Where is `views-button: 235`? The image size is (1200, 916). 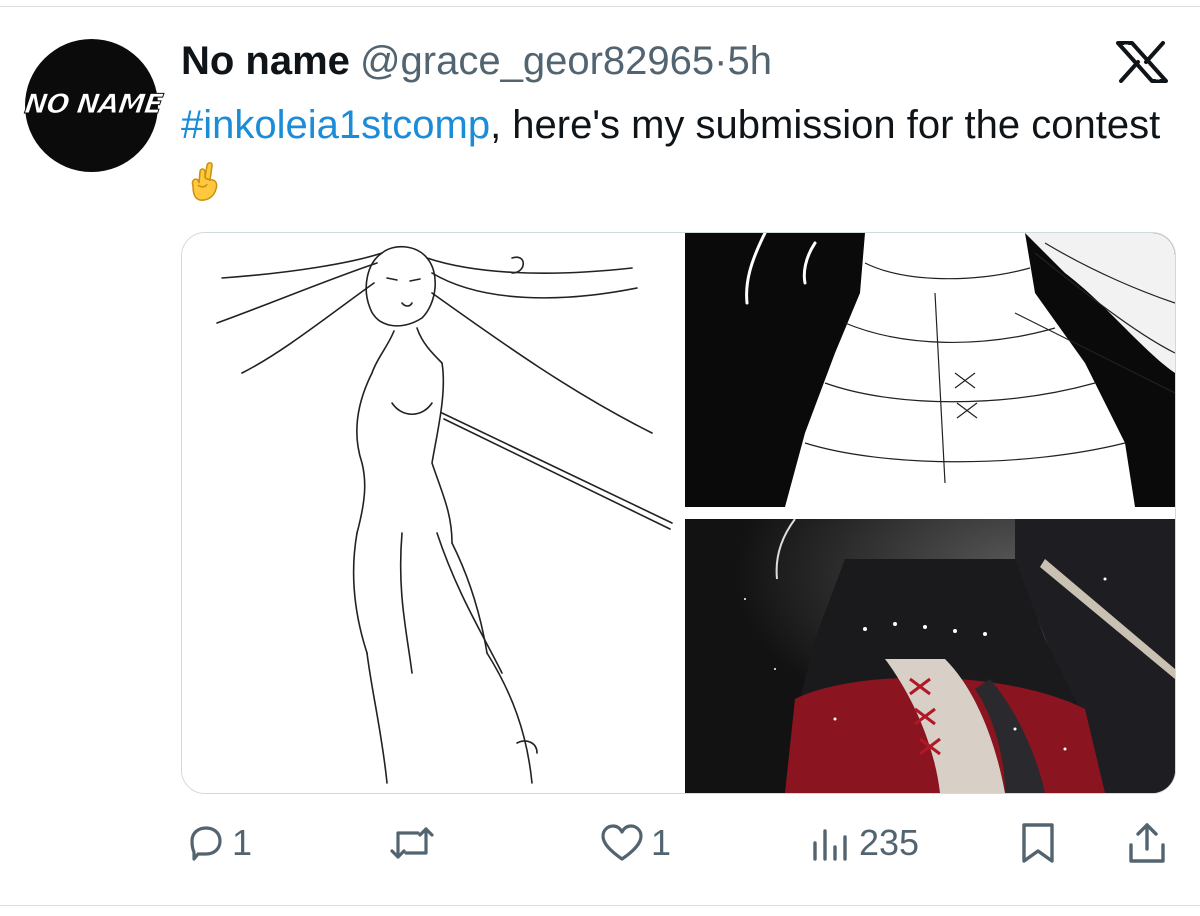 views-button: 235 is located at coordinates (864, 843).